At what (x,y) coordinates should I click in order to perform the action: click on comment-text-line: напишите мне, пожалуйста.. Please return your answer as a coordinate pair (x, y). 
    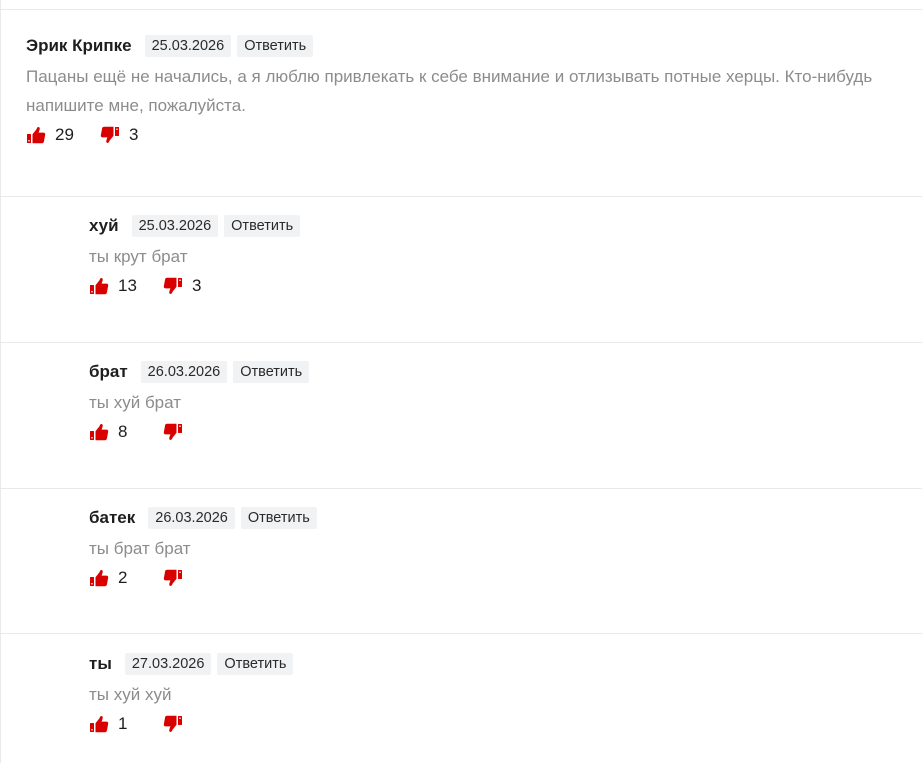
    Looking at the image, I should click on (136, 105).